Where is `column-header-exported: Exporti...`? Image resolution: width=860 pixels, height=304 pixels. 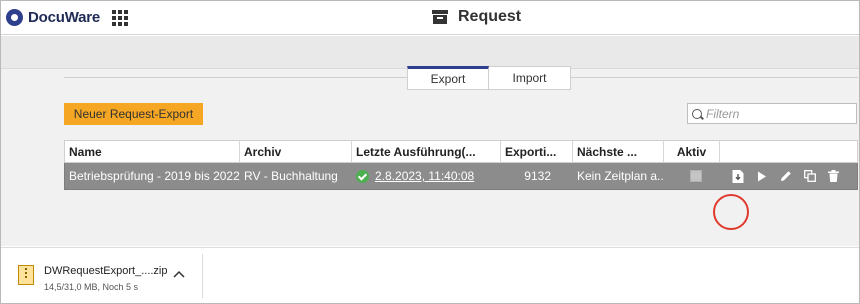
column-header-exported: Exporti... is located at coordinates (537, 151).